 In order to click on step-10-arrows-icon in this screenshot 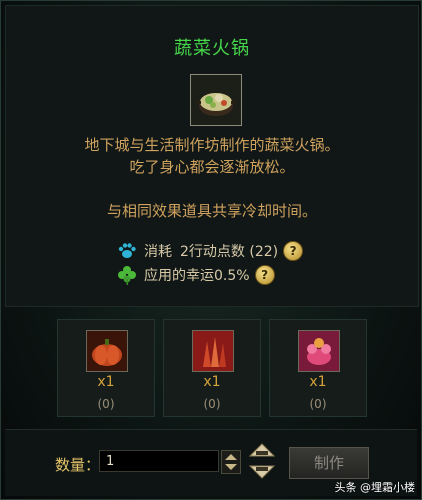, I will do `click(262, 461)`.